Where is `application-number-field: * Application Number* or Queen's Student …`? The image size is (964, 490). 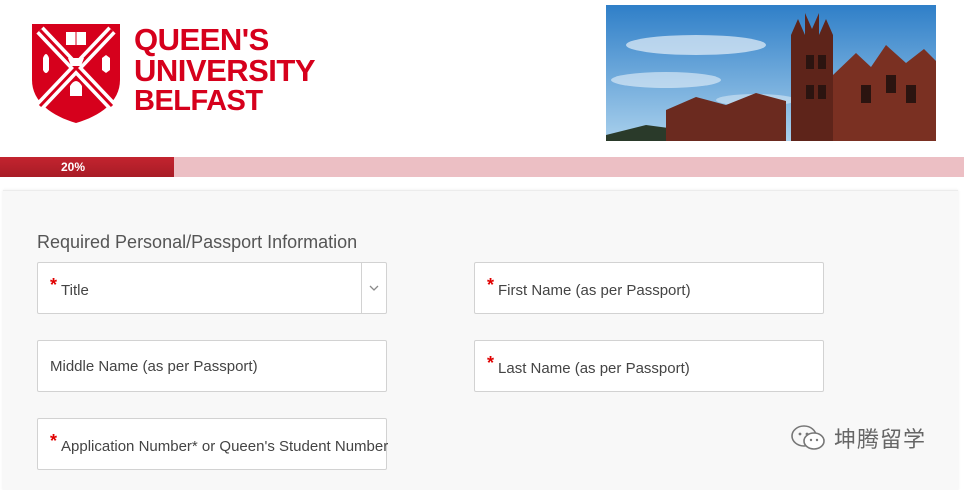
application-number-field: * Application Number* or Queen's Student … is located at coordinates (212, 445).